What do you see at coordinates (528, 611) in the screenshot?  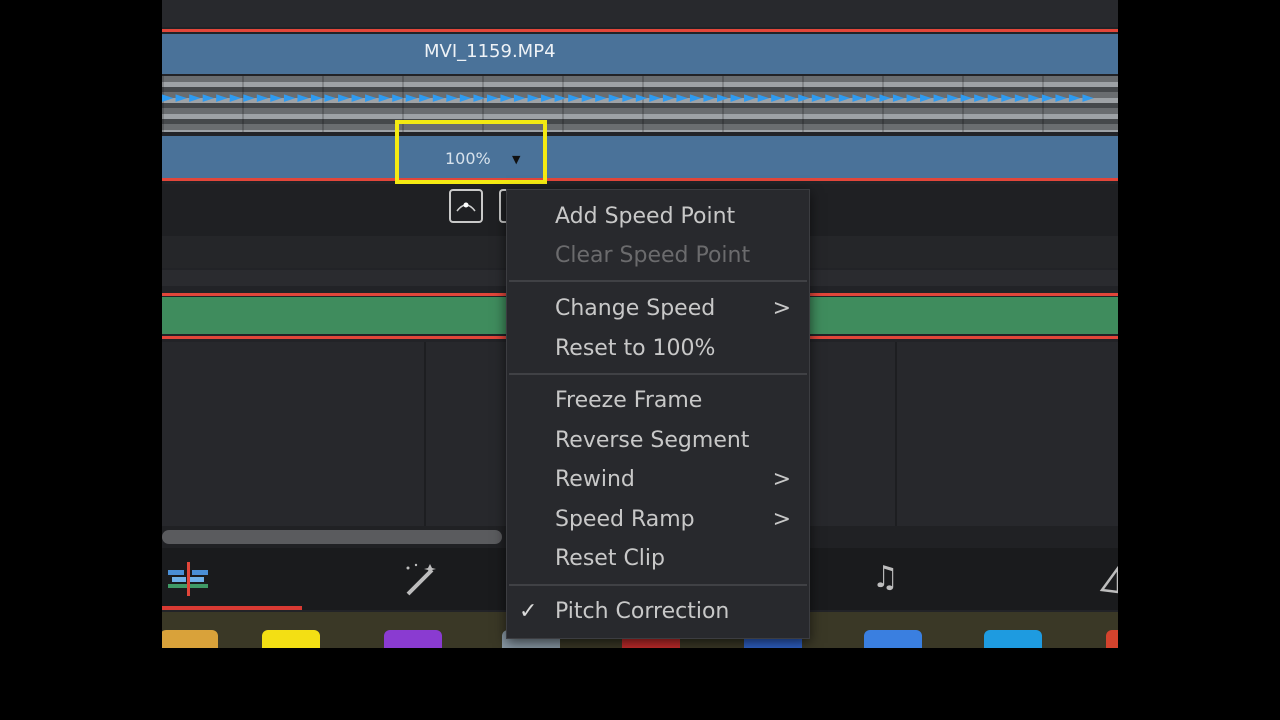 I see `checkmark-icon: ✓` at bounding box center [528, 611].